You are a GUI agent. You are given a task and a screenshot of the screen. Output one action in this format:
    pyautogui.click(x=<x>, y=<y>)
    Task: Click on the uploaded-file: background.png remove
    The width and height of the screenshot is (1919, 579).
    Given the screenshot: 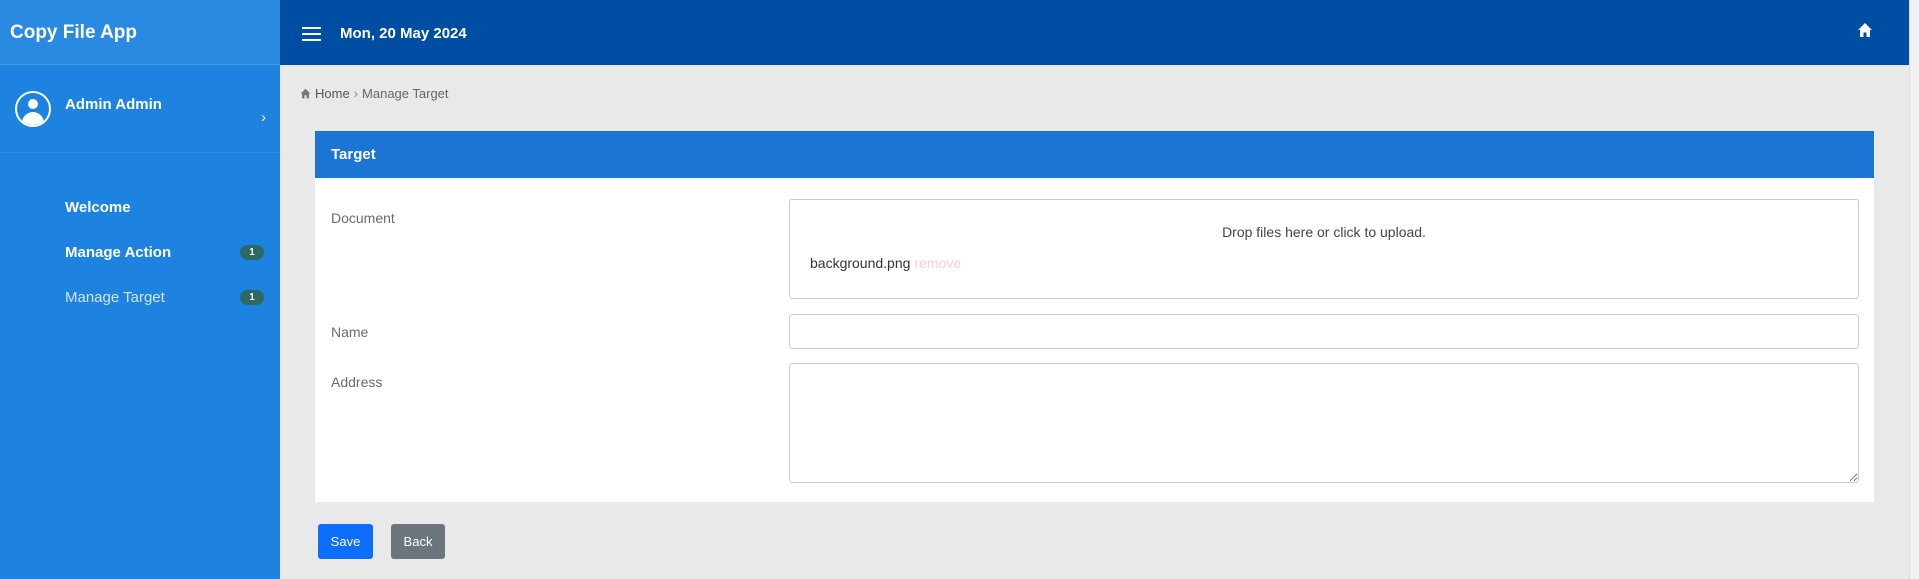 What is the action you would take?
    pyautogui.click(x=885, y=263)
    